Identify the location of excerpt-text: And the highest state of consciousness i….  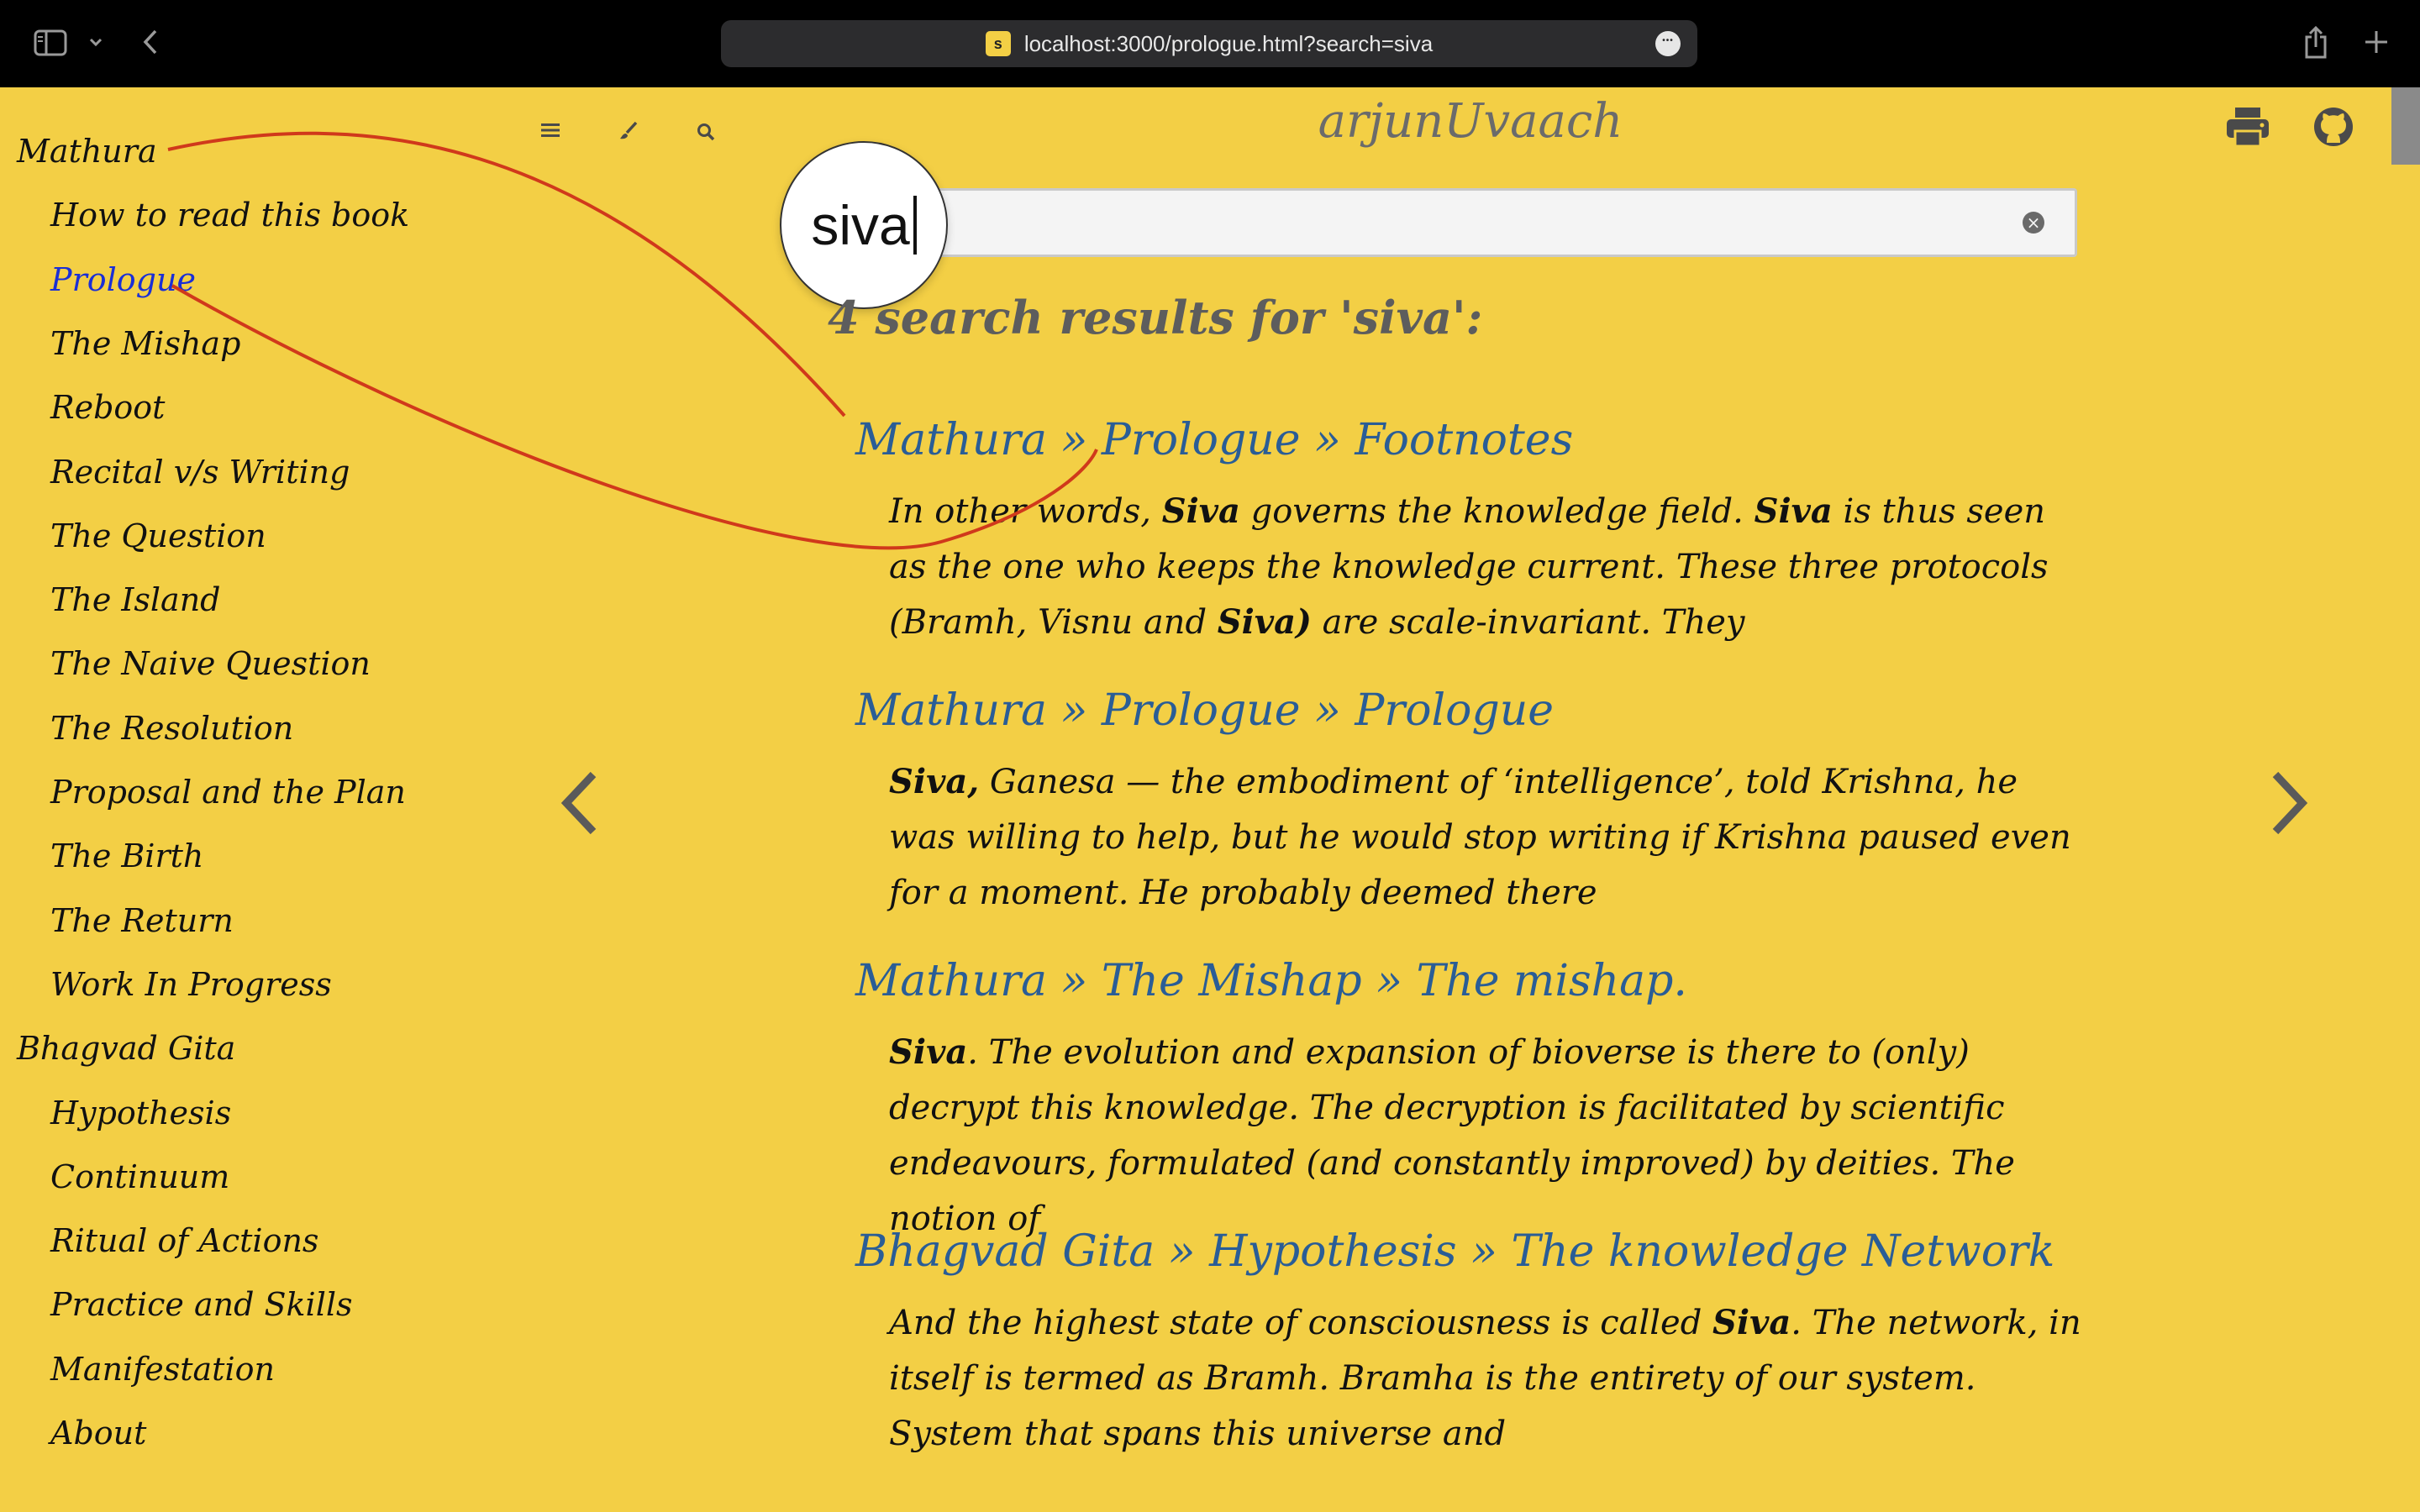
(1301, 1323).